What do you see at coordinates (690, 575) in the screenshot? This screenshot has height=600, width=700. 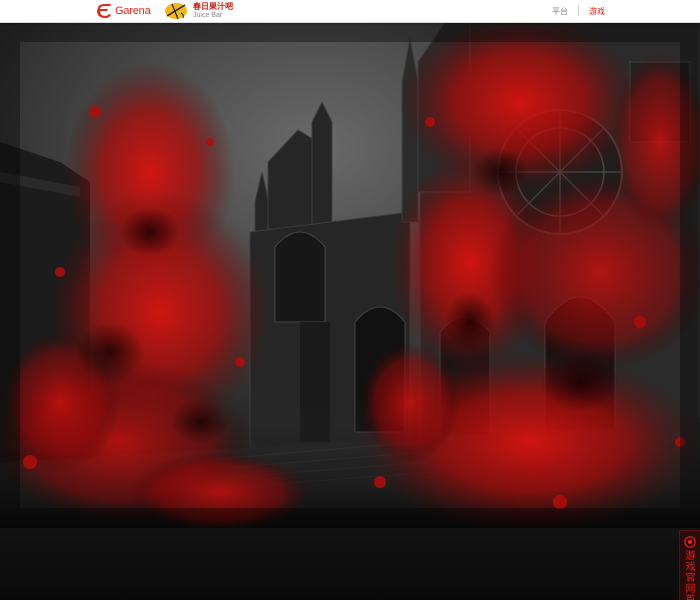 I see `side-tab-label: 游戏官网首` at bounding box center [690, 575].